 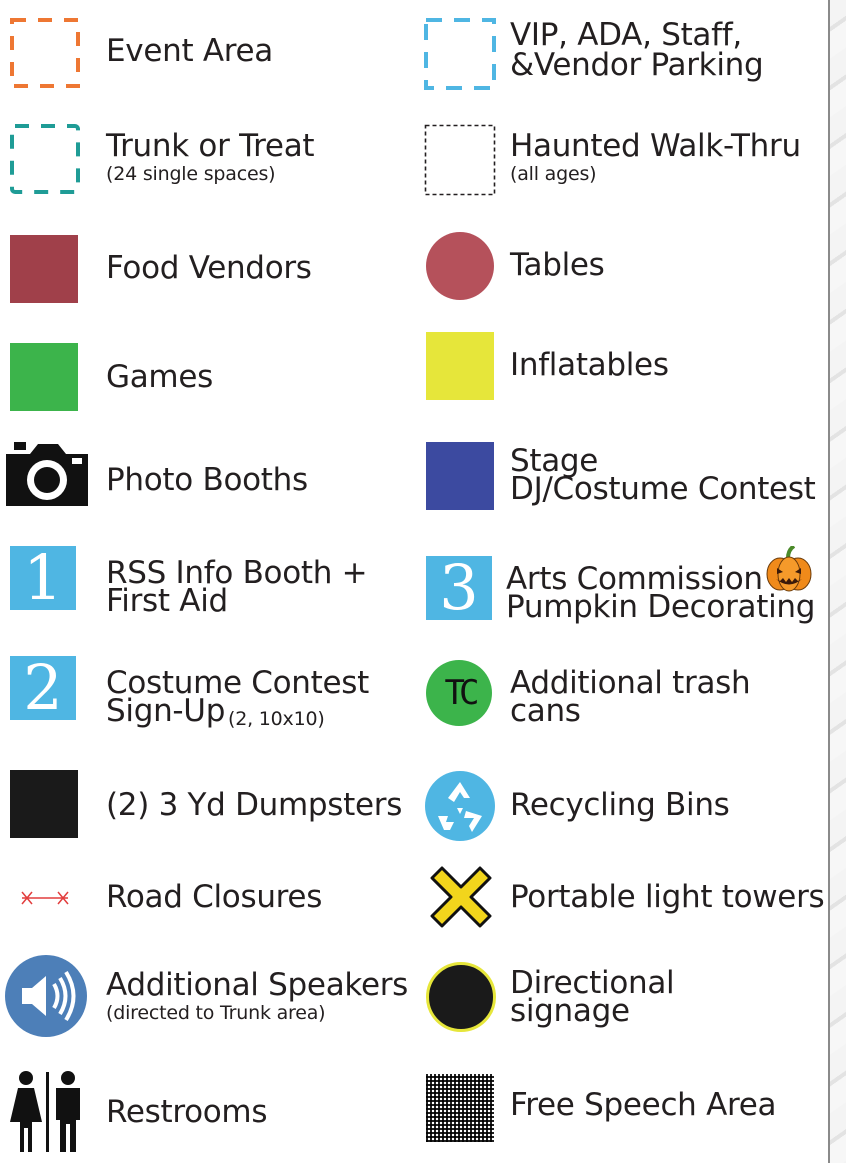 I want to click on number-label: 3, so click(x=459, y=587).